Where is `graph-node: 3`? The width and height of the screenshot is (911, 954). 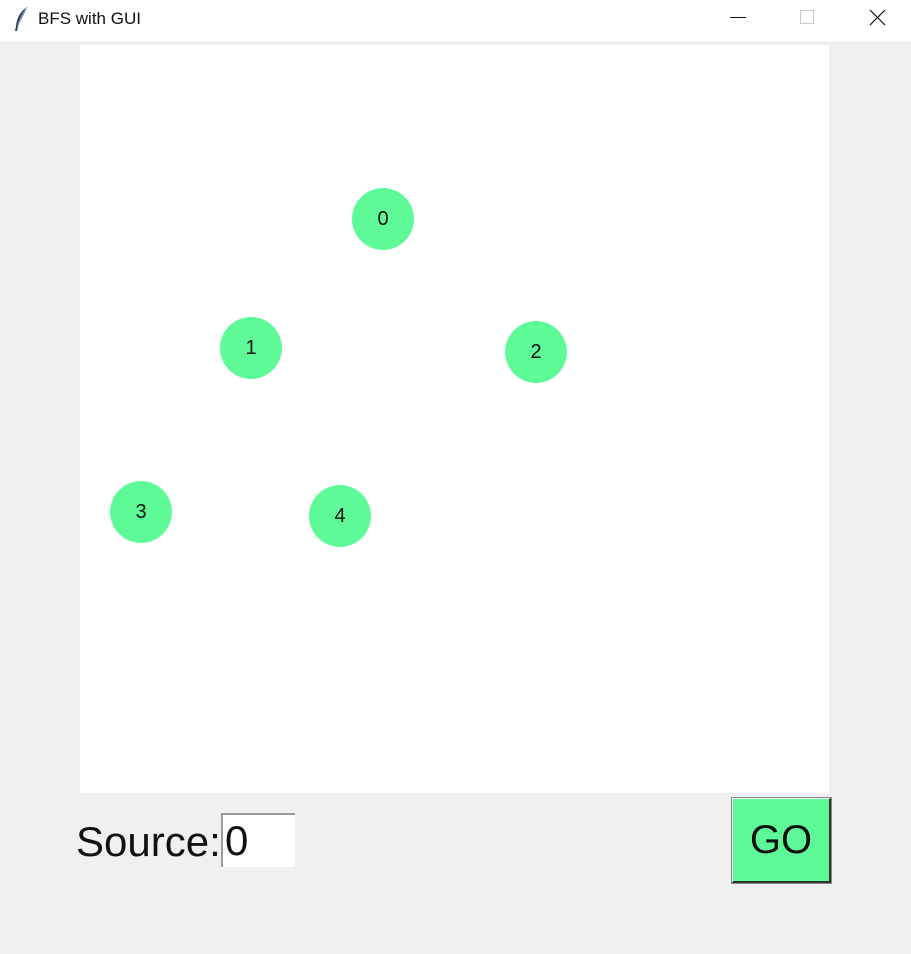
graph-node: 3 is located at coordinates (141, 512).